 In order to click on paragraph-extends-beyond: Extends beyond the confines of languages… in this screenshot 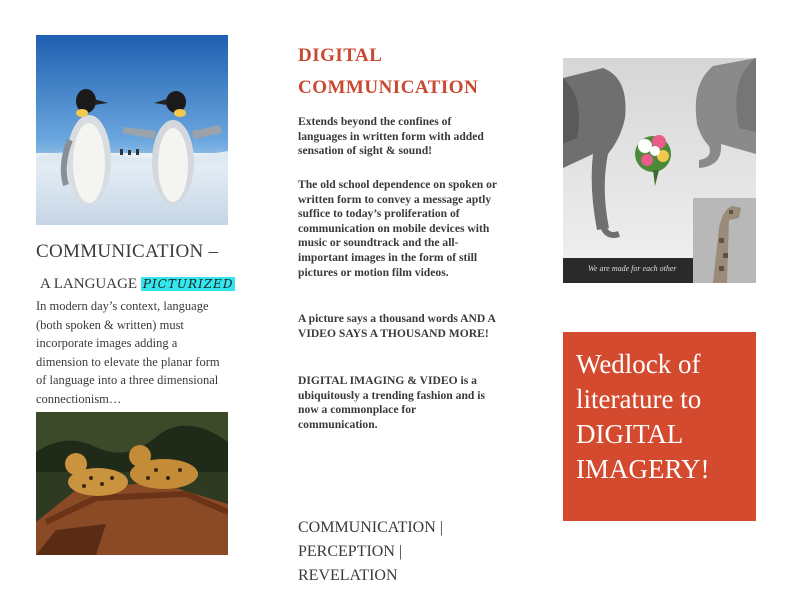, I will do `click(391, 136)`.